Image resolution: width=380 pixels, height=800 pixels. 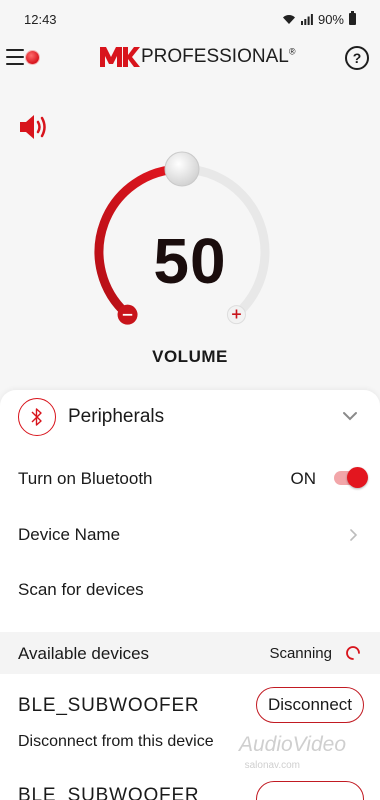 What do you see at coordinates (330, 19) in the screenshot?
I see `battery-percent: 90%` at bounding box center [330, 19].